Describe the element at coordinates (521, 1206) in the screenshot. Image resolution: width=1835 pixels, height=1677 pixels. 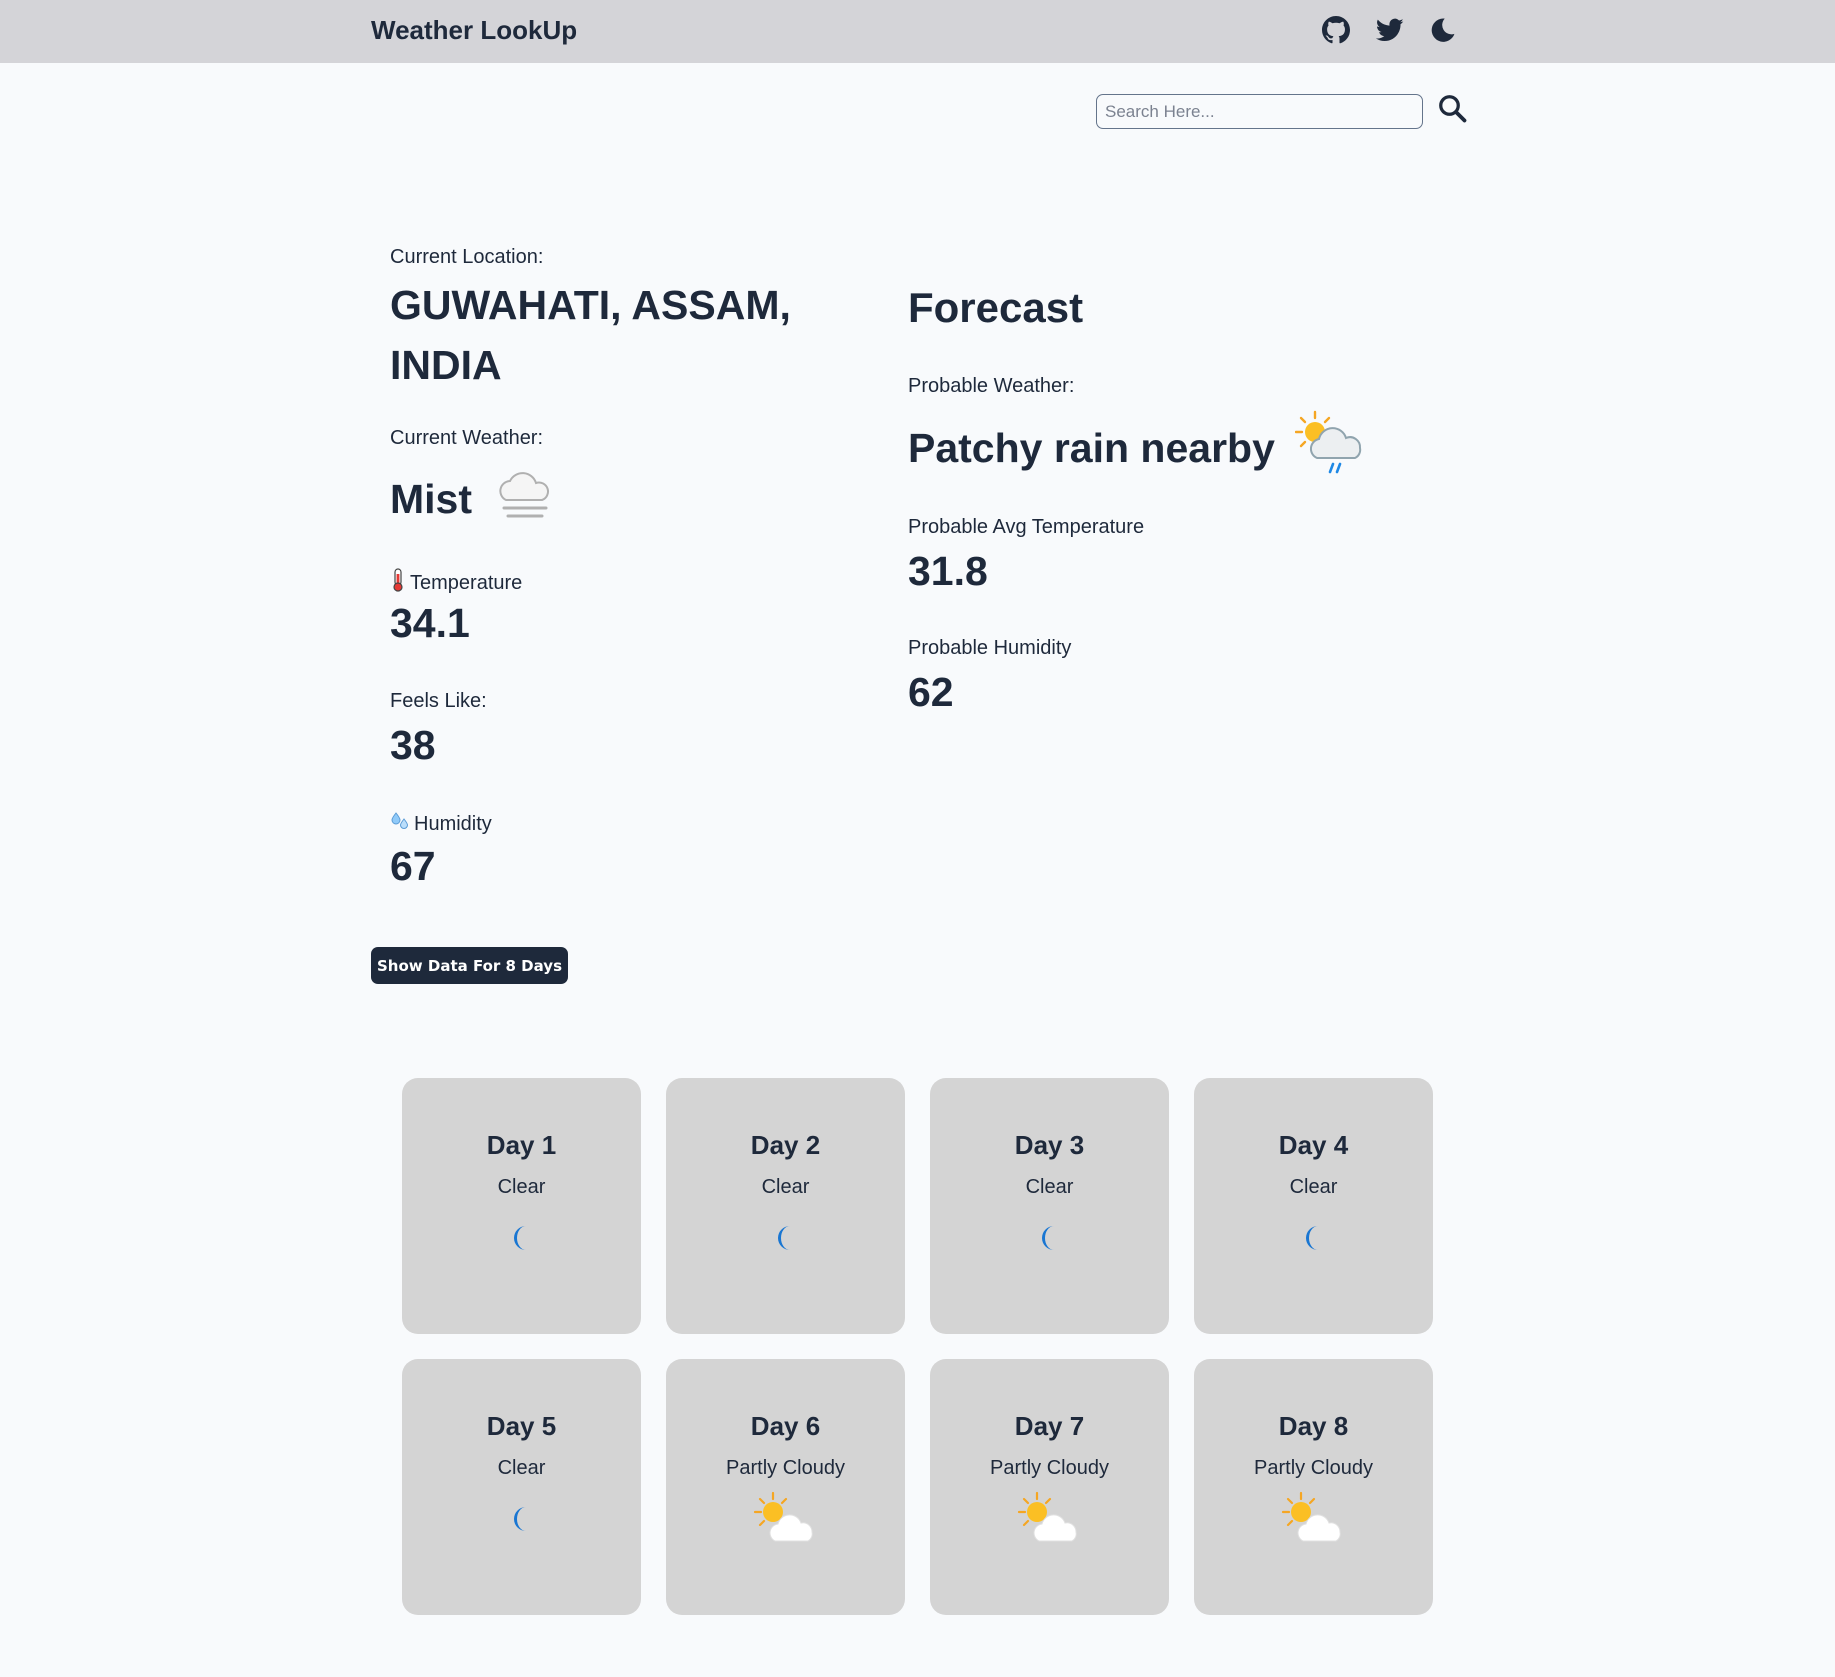
I see `day-card-1: Day 1 Clear` at that location.